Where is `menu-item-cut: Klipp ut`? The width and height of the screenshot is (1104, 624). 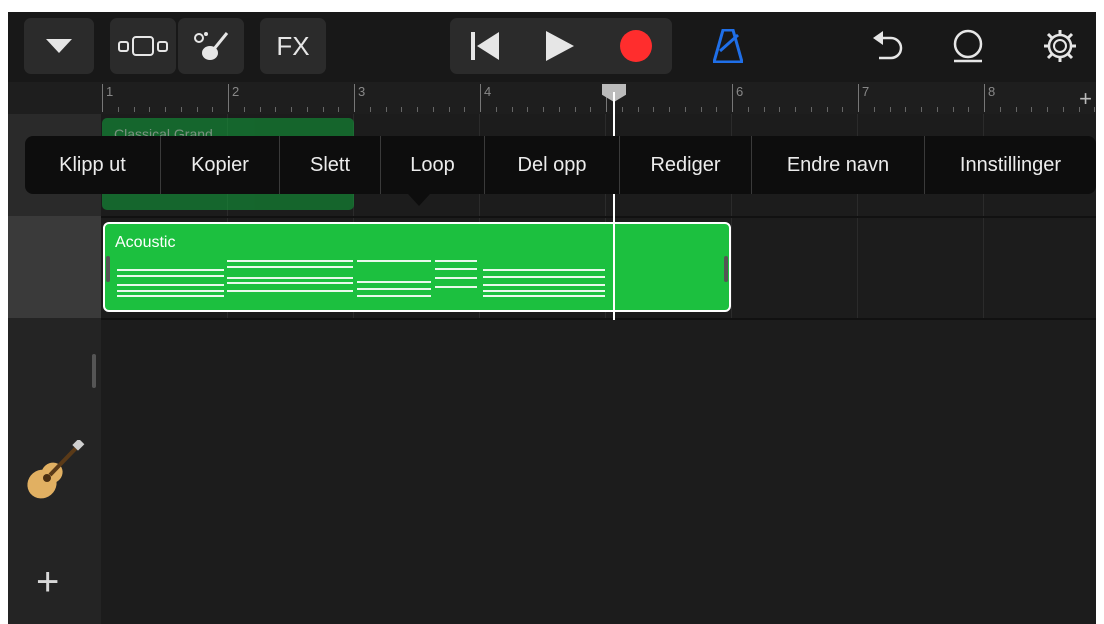
menu-item-cut: Klipp ut is located at coordinates (93, 165).